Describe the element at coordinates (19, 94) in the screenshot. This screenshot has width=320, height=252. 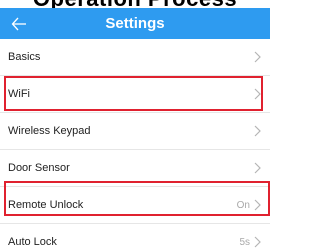
I see `settings-item-label: WiFi` at that location.